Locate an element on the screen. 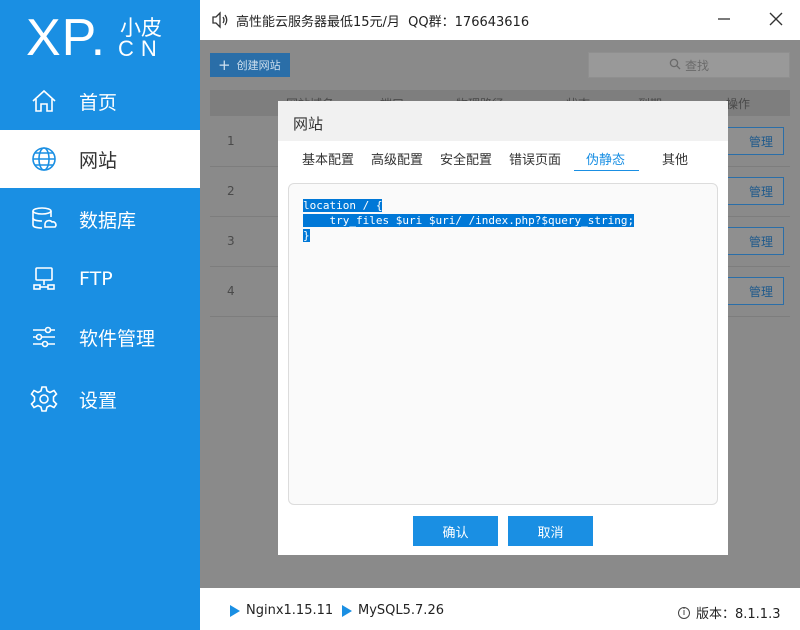 The image size is (800, 630). sidebar-item-home: 首页 is located at coordinates (100, 101).